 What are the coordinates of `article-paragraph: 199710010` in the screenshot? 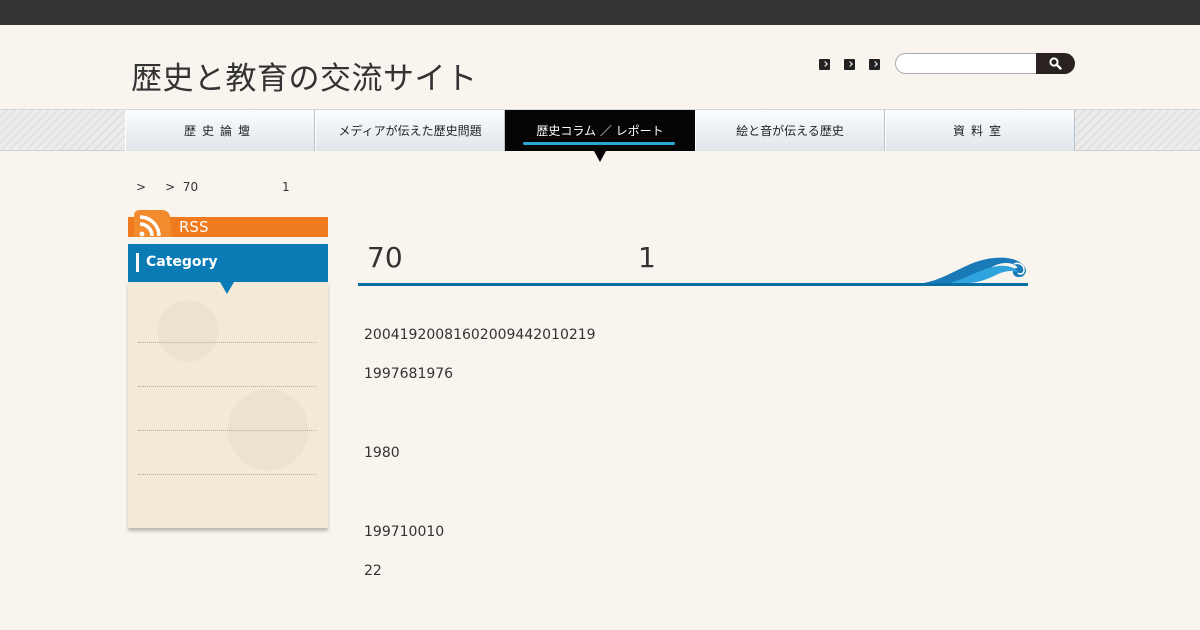 It's located at (404, 532).